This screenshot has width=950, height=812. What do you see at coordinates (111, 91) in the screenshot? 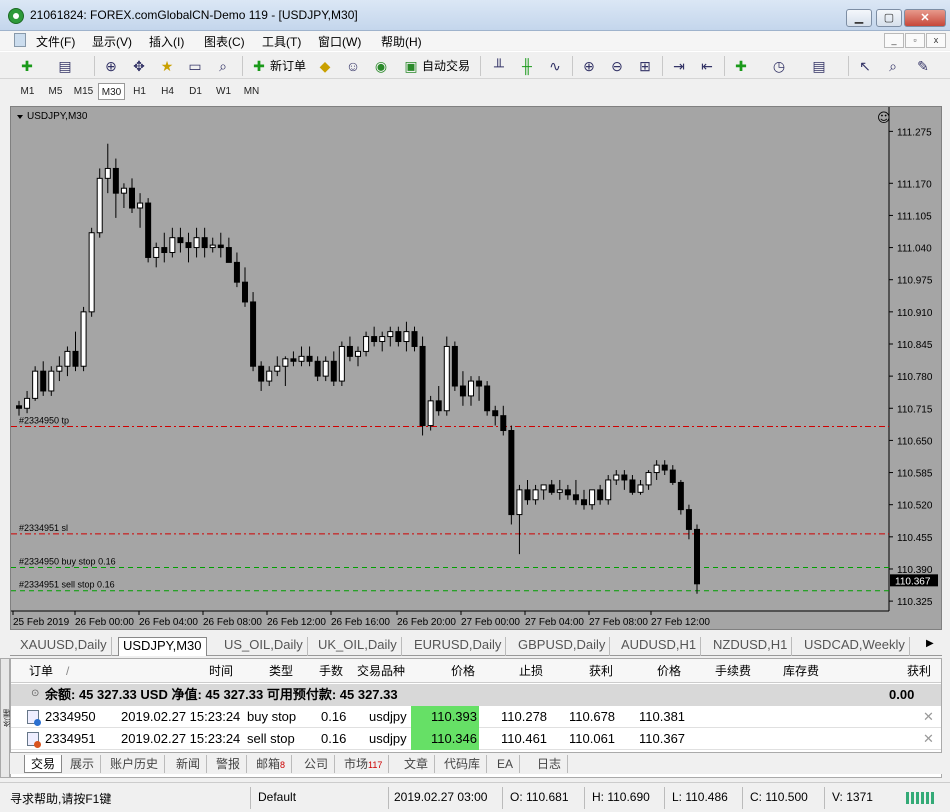
I see `tf-m30: M30` at bounding box center [111, 91].